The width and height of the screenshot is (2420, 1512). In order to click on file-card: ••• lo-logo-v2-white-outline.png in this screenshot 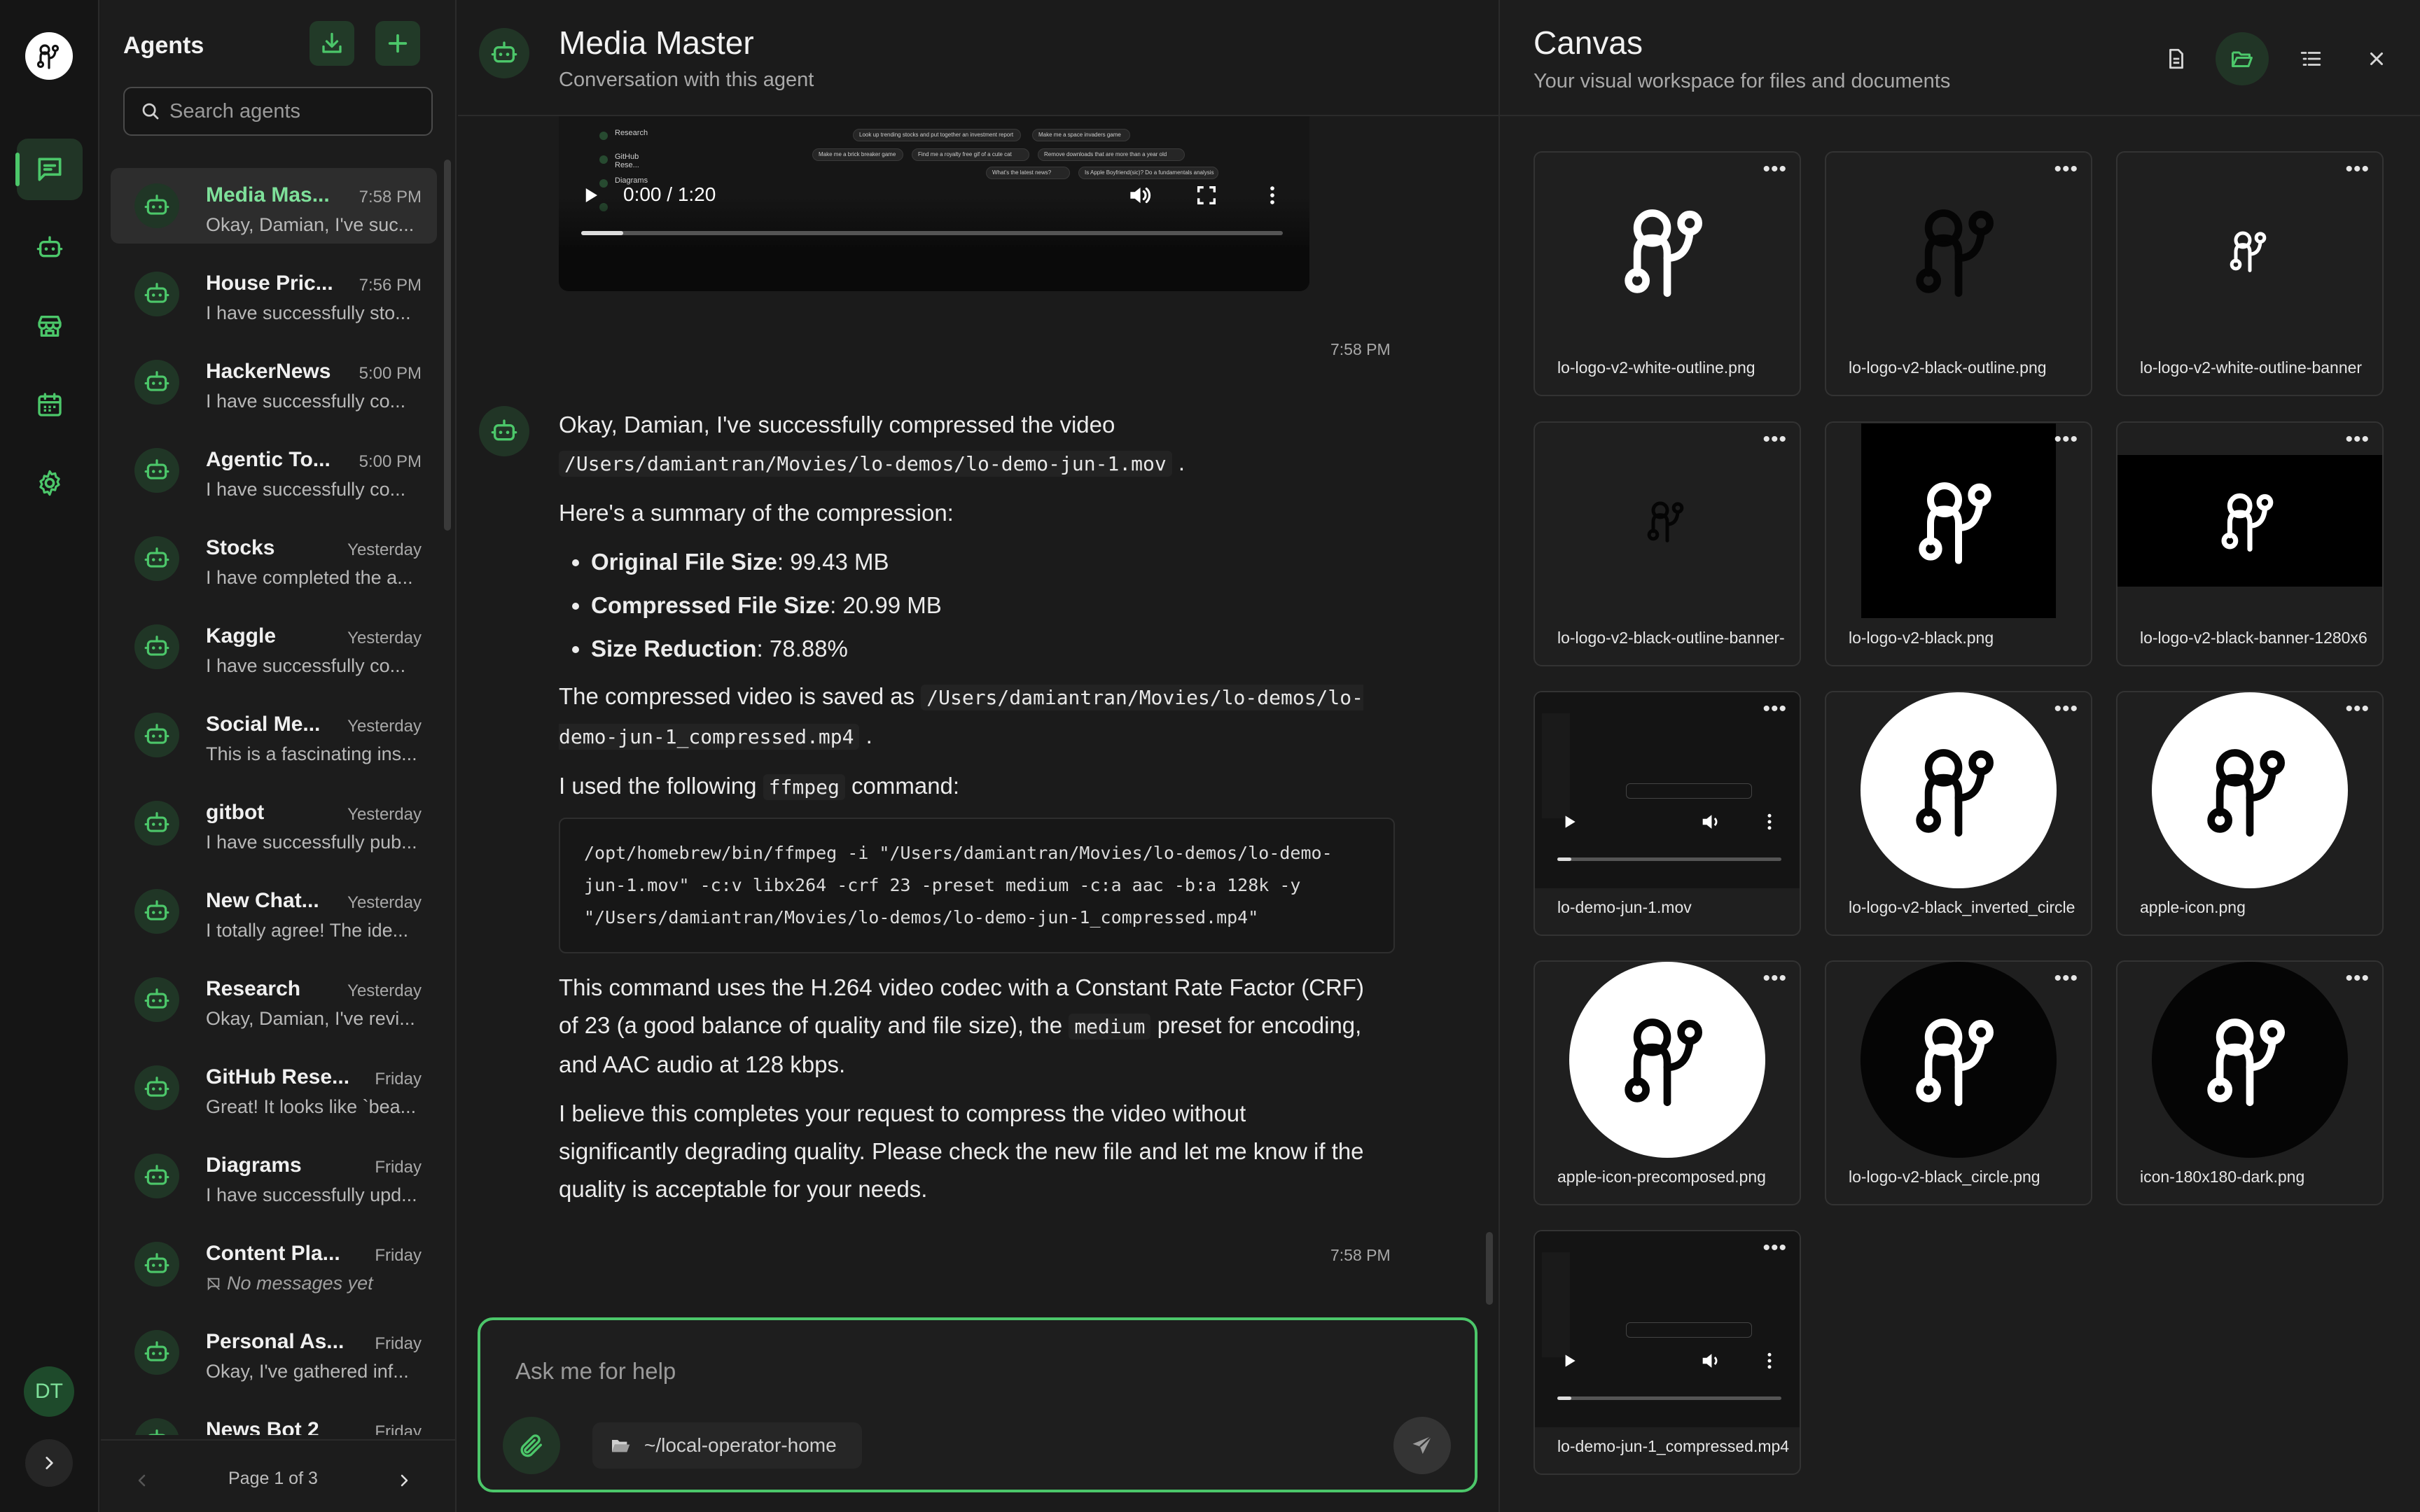, I will do `click(1667, 273)`.